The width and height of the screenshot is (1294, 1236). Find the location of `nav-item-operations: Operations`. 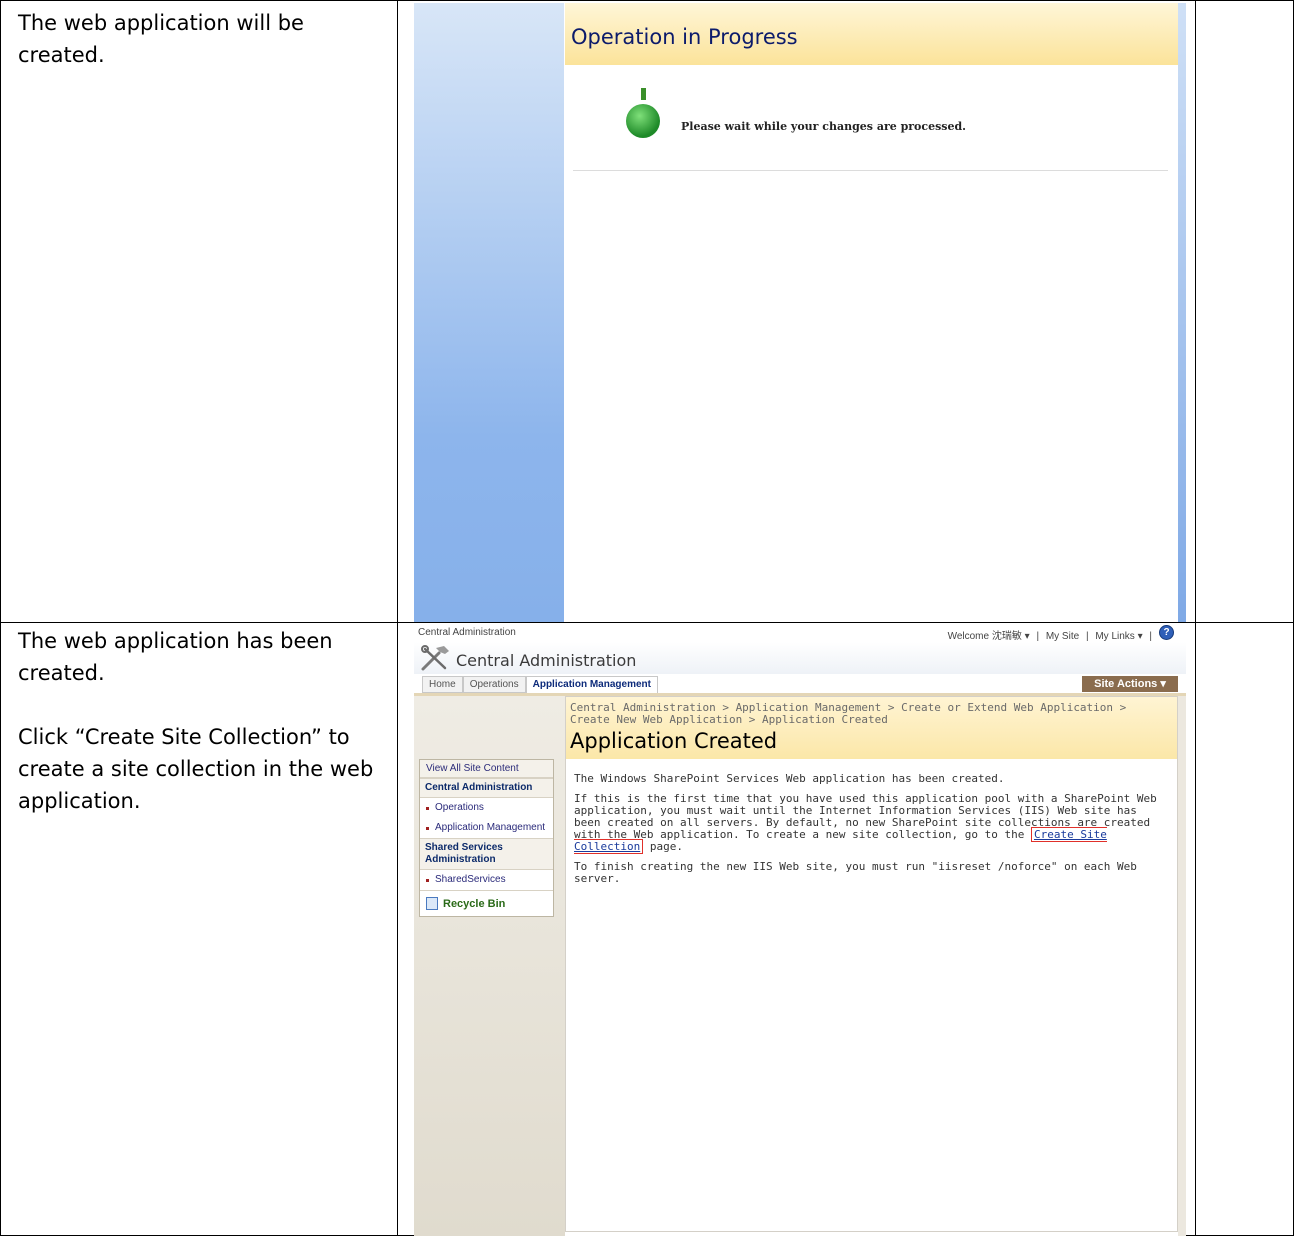

nav-item-operations: Operations is located at coordinates (486, 808).